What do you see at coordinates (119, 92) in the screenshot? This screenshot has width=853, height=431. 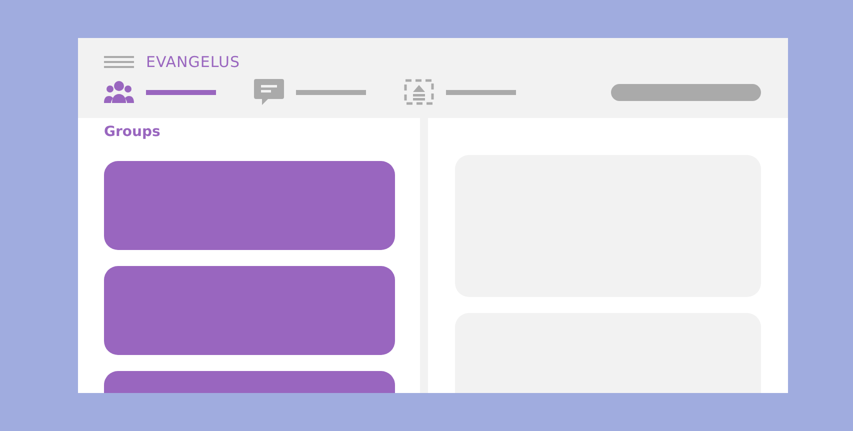 I see `people-icon` at bounding box center [119, 92].